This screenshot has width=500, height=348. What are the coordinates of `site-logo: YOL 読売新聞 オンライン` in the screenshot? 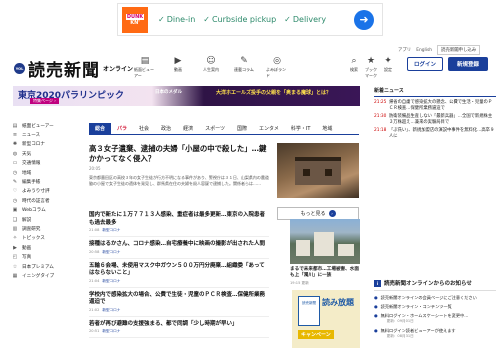 It's located at (73, 68).